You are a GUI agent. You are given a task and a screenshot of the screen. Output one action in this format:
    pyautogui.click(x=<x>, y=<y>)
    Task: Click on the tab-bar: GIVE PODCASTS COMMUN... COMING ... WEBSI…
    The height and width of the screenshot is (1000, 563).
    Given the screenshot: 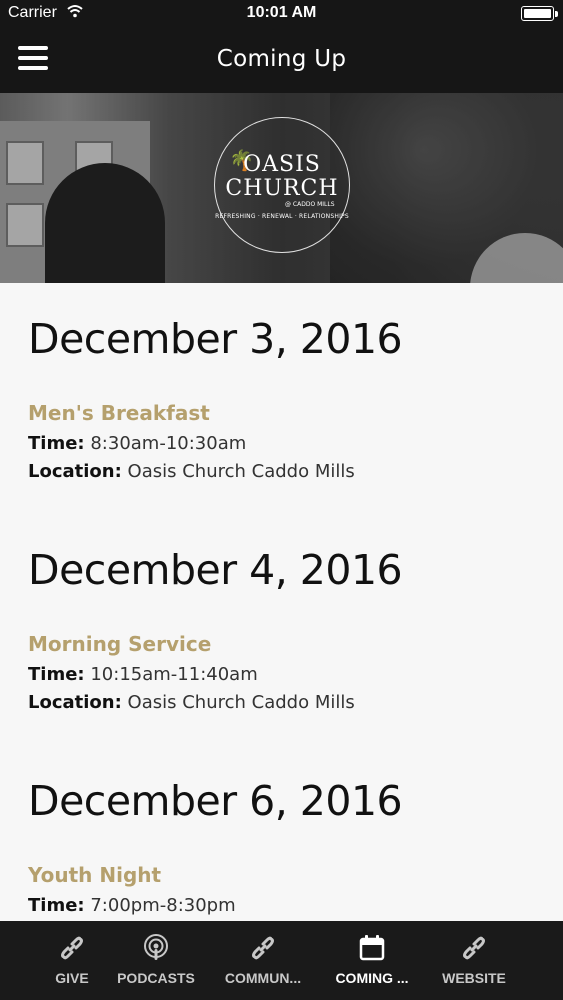 What is the action you would take?
    pyautogui.click(x=281, y=960)
    